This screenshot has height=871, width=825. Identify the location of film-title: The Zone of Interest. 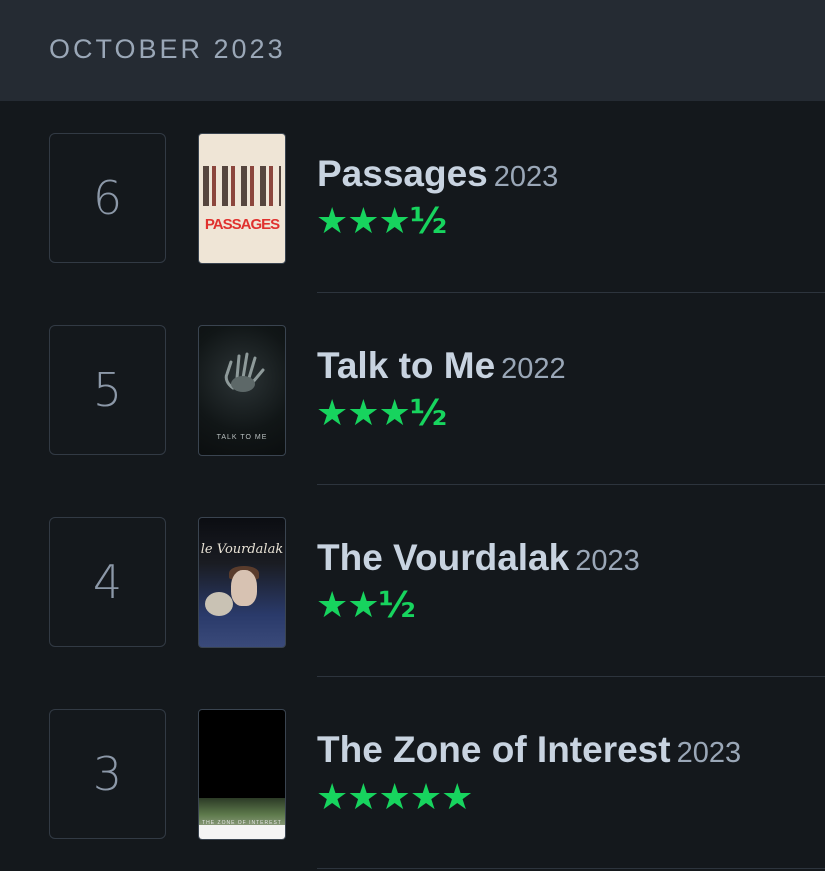
(494, 749).